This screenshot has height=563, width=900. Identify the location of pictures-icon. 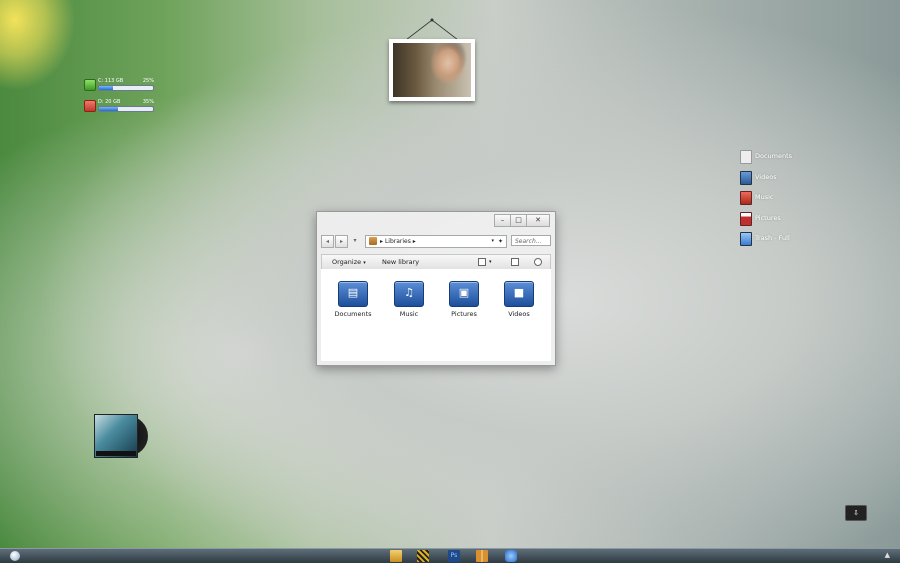
(746, 218).